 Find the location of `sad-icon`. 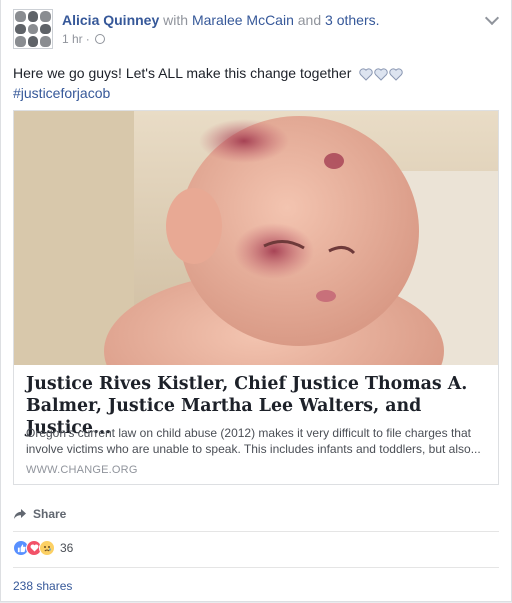

sad-icon is located at coordinates (47, 548).